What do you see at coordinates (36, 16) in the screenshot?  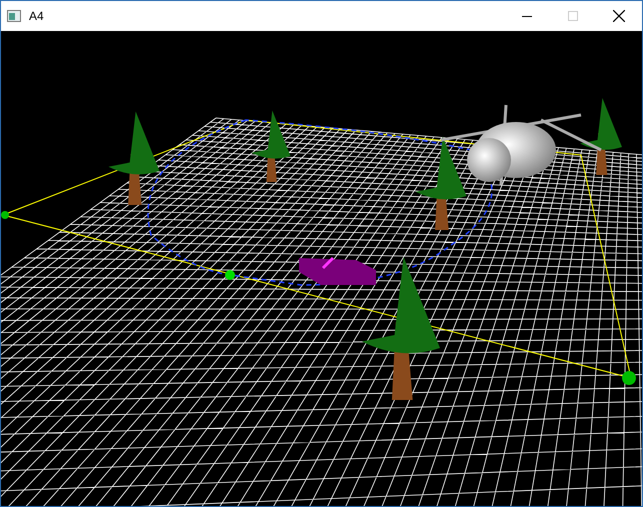 I see `window-title: A4` at bounding box center [36, 16].